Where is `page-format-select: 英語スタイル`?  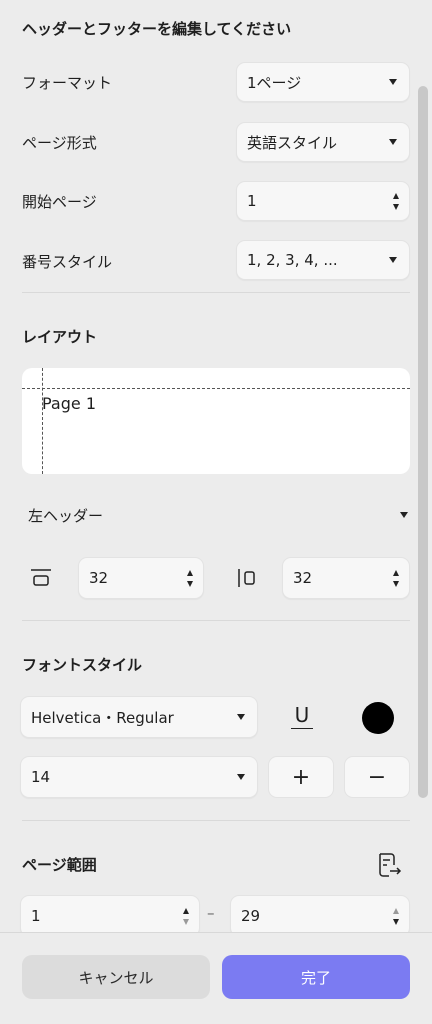 page-format-select: 英語スタイル is located at coordinates (323, 142).